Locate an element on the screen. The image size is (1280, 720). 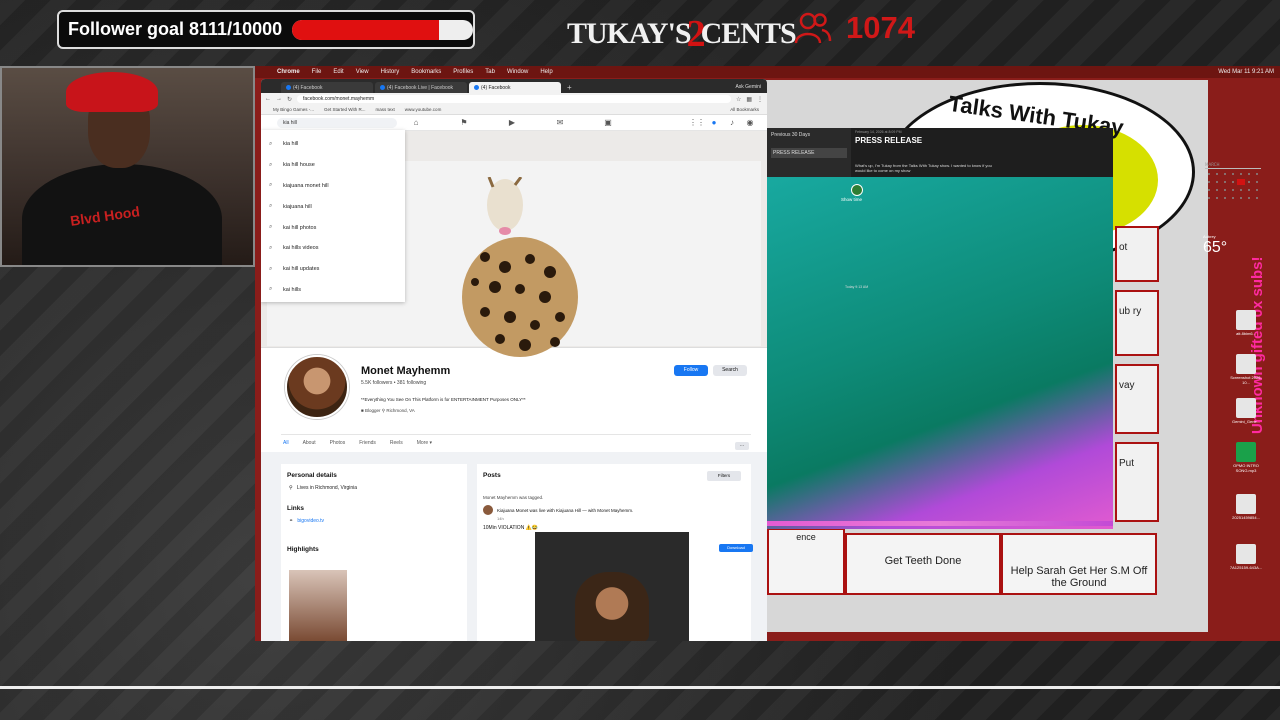
menubar-window: Window is located at coordinates (517, 72).